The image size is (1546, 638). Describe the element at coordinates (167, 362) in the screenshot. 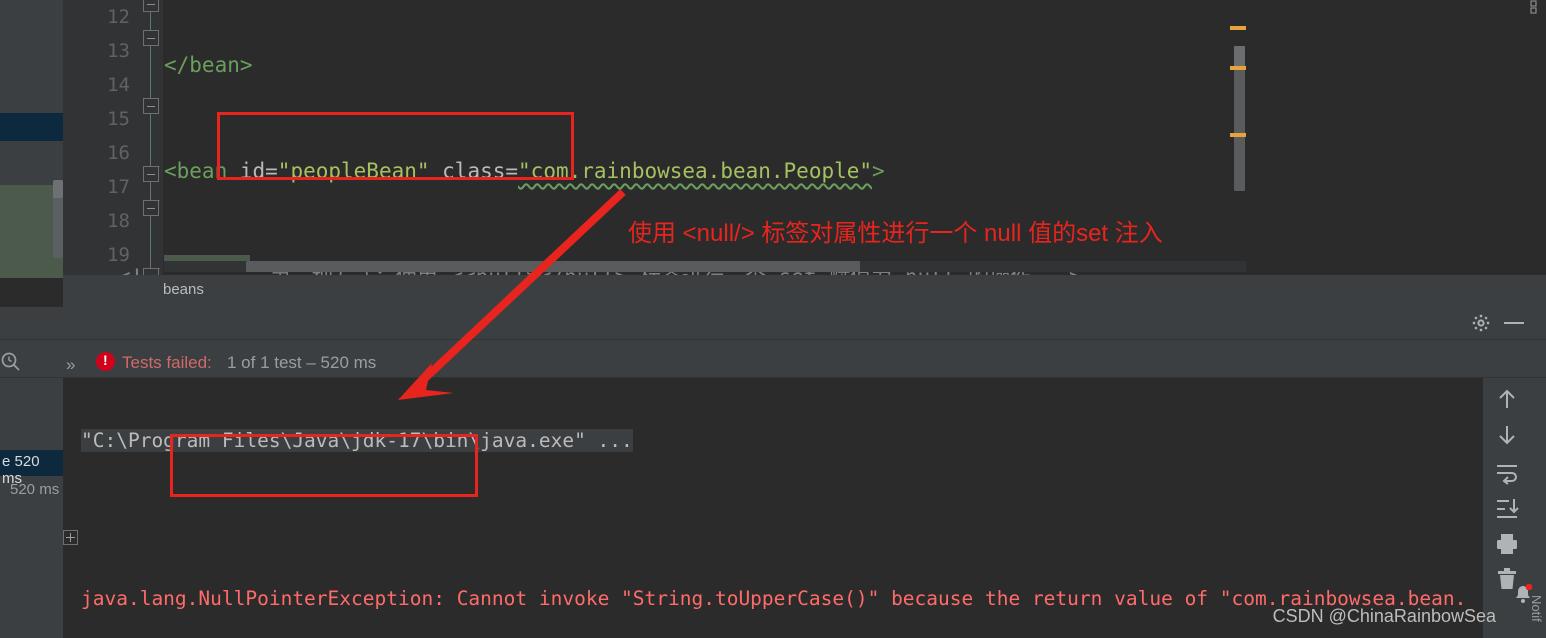

I see `tests-failed-label: Tests failed:` at that location.